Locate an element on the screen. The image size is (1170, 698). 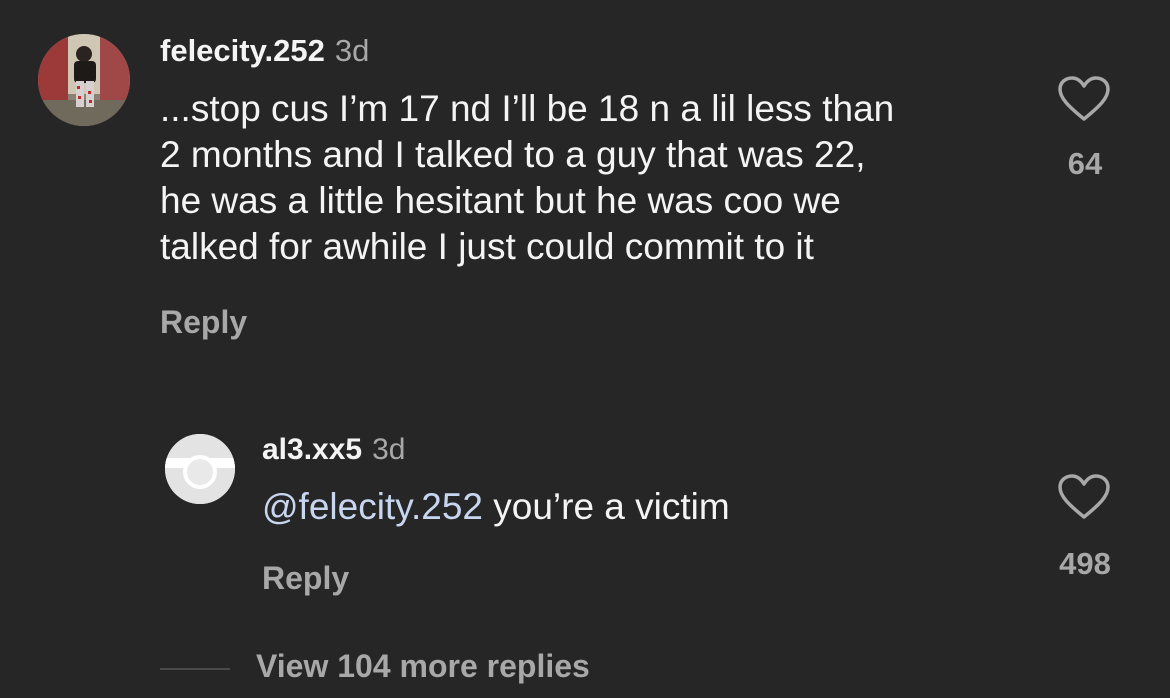
reply-text: @felecity.252 you’re a victim is located at coordinates (622, 507).